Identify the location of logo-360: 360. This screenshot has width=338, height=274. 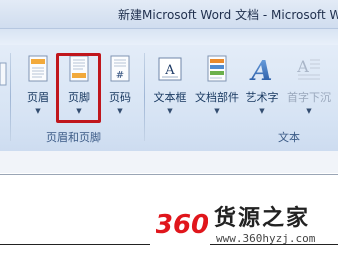
(182, 223).